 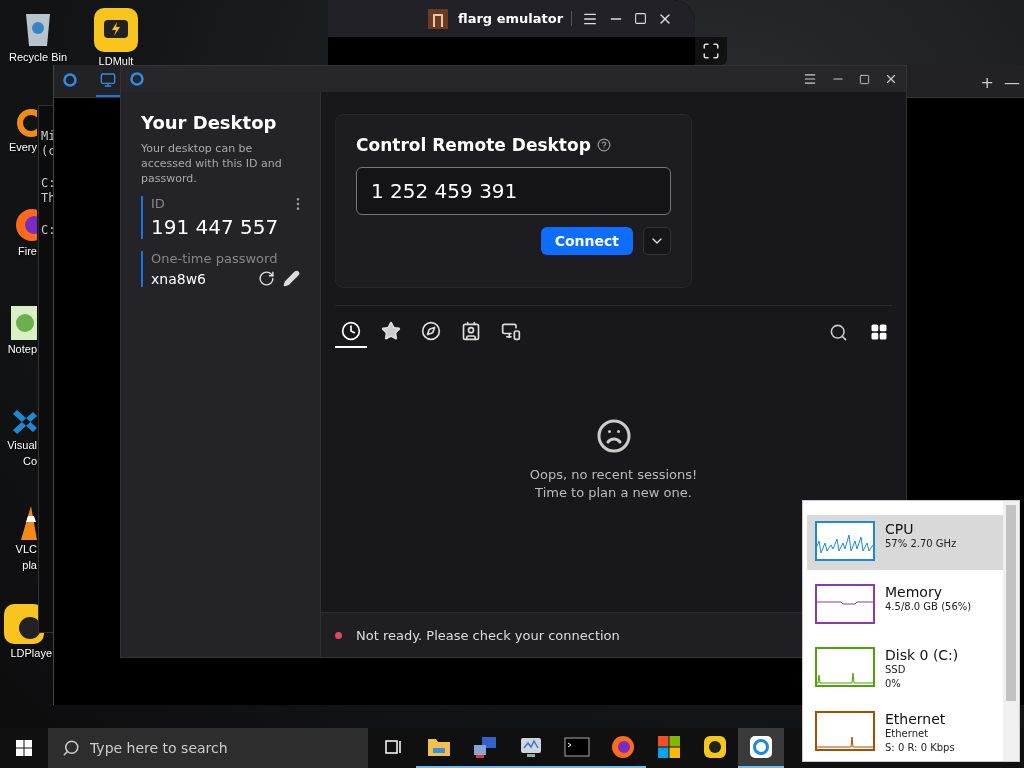 What do you see at coordinates (613, 493) in the screenshot?
I see `empty-message: Time to plan a new one.` at bounding box center [613, 493].